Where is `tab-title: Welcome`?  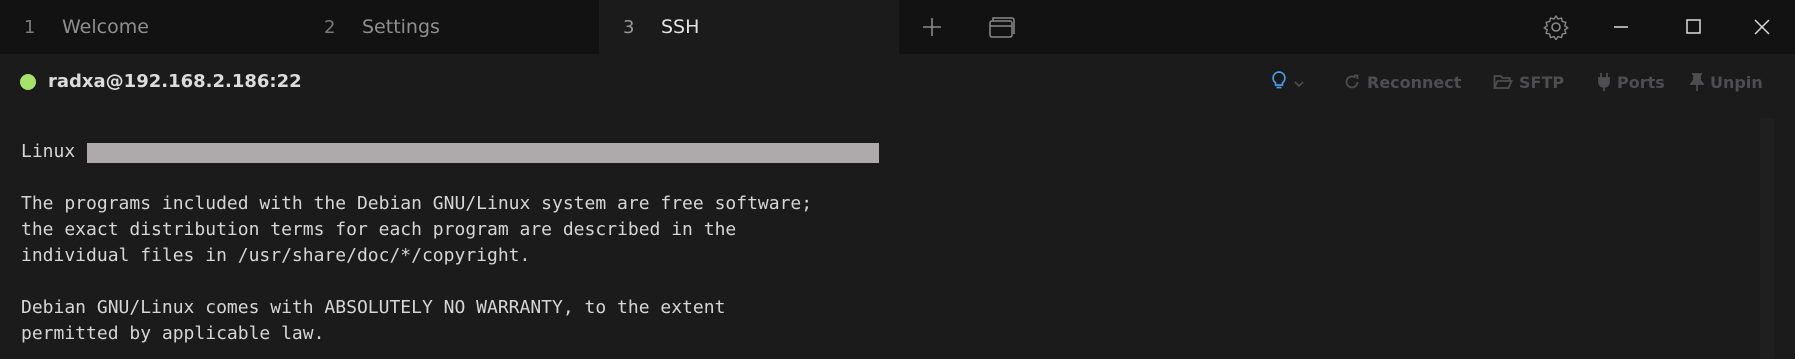 tab-title: Welcome is located at coordinates (105, 27).